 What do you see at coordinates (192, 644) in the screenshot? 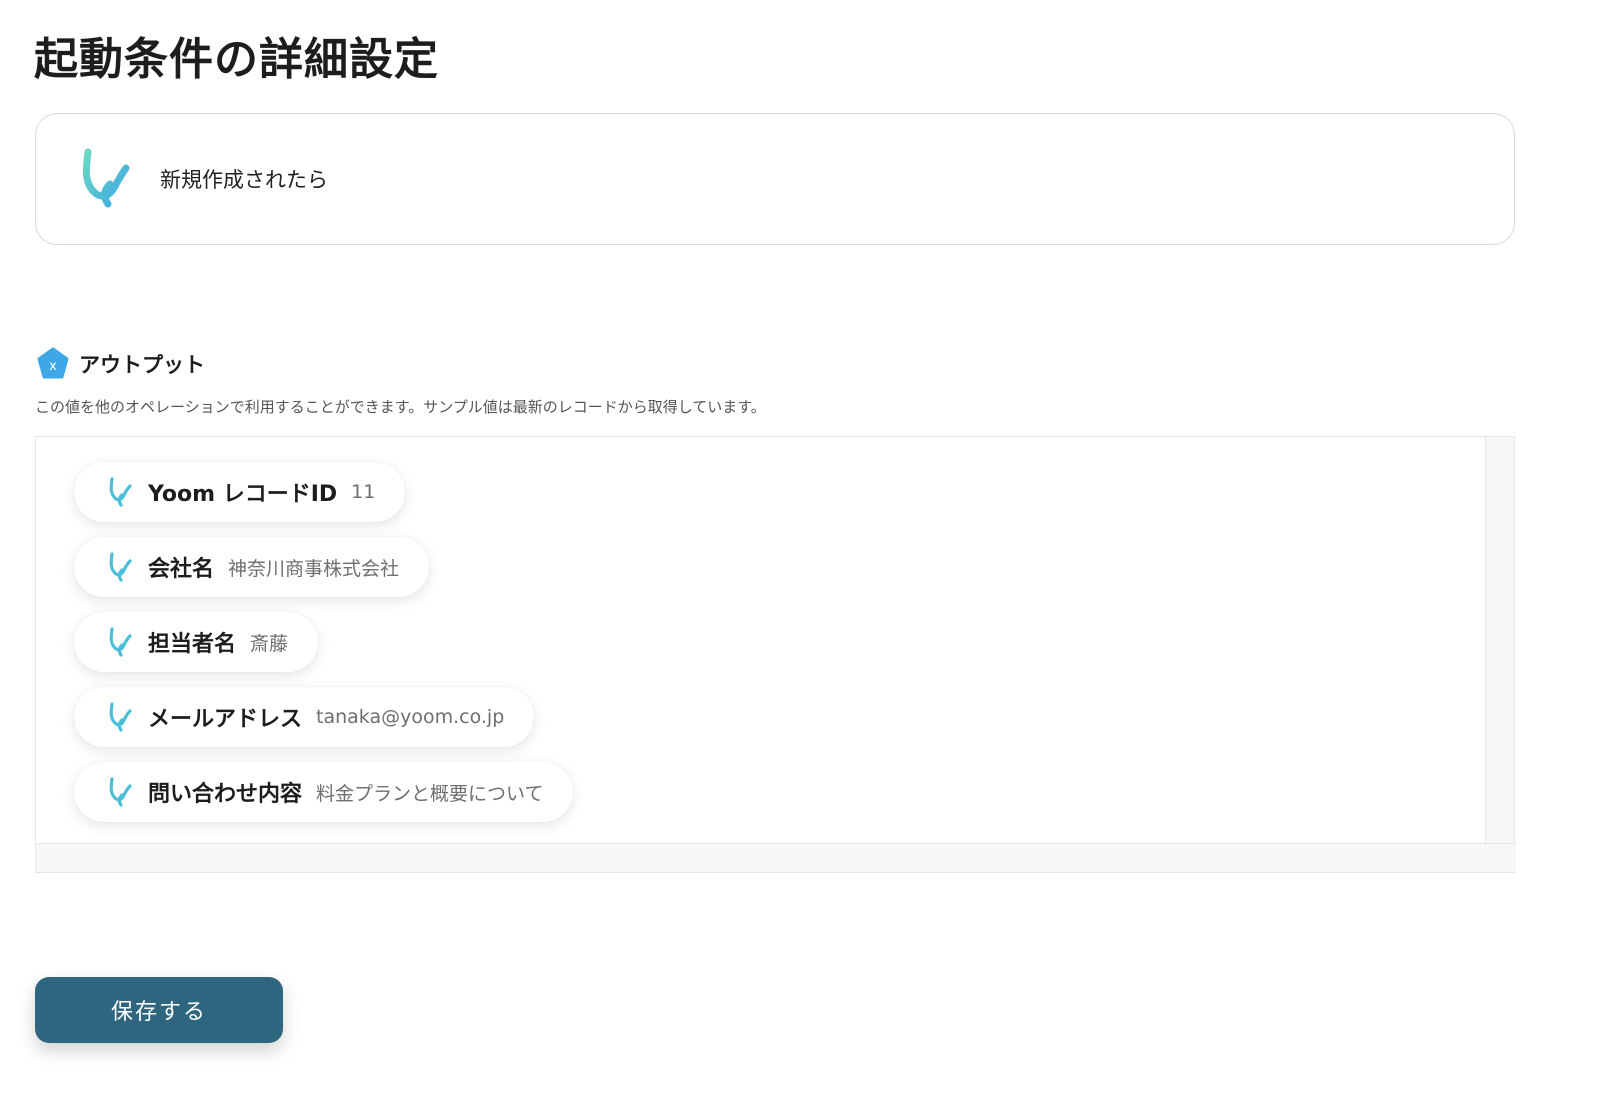
I see `output-chip-label: 担当者名` at bounding box center [192, 644].